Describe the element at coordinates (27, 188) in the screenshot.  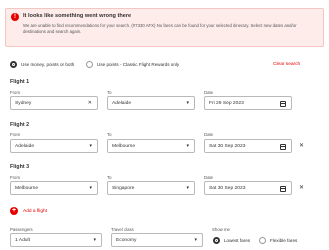
I see `flight-3-from-value: Melbourne` at that location.